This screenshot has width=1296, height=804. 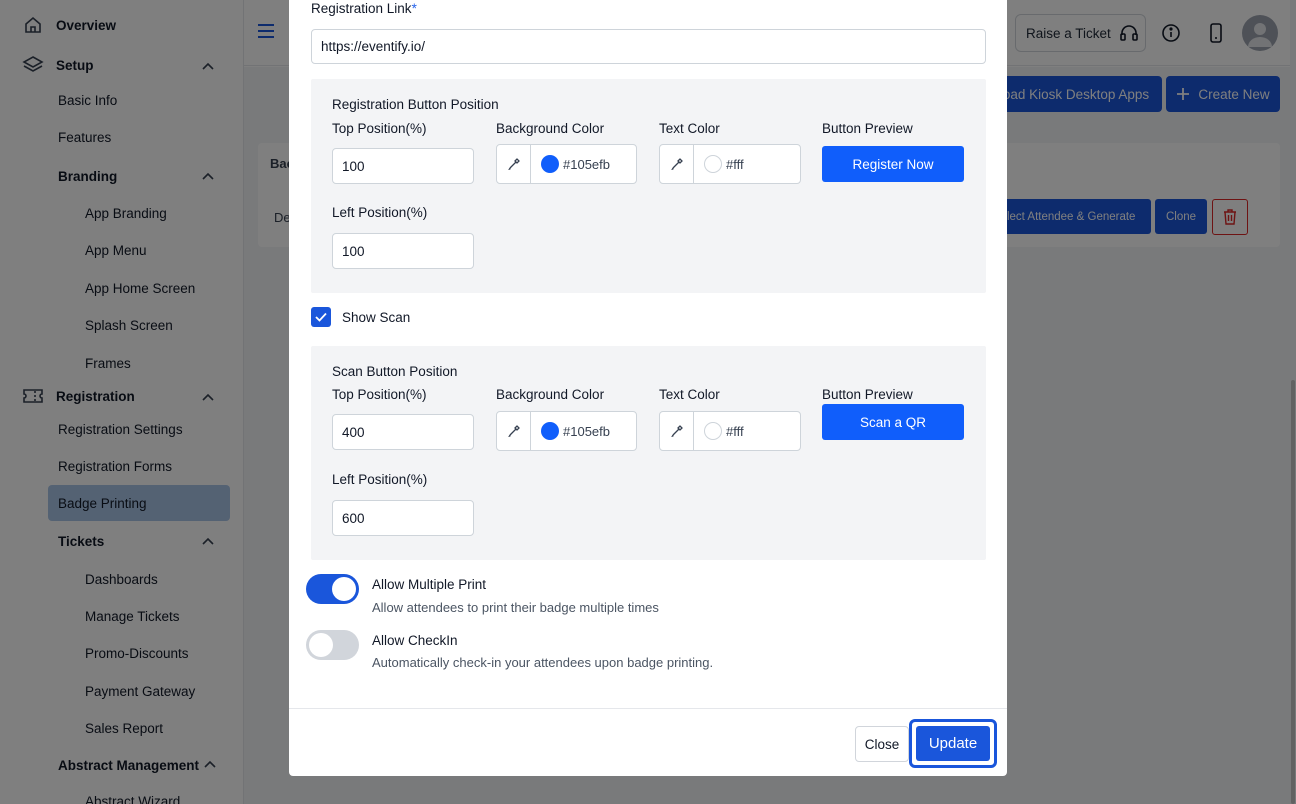 What do you see at coordinates (713, 431) in the screenshot?
I see `scan-text-color-swatch` at bounding box center [713, 431].